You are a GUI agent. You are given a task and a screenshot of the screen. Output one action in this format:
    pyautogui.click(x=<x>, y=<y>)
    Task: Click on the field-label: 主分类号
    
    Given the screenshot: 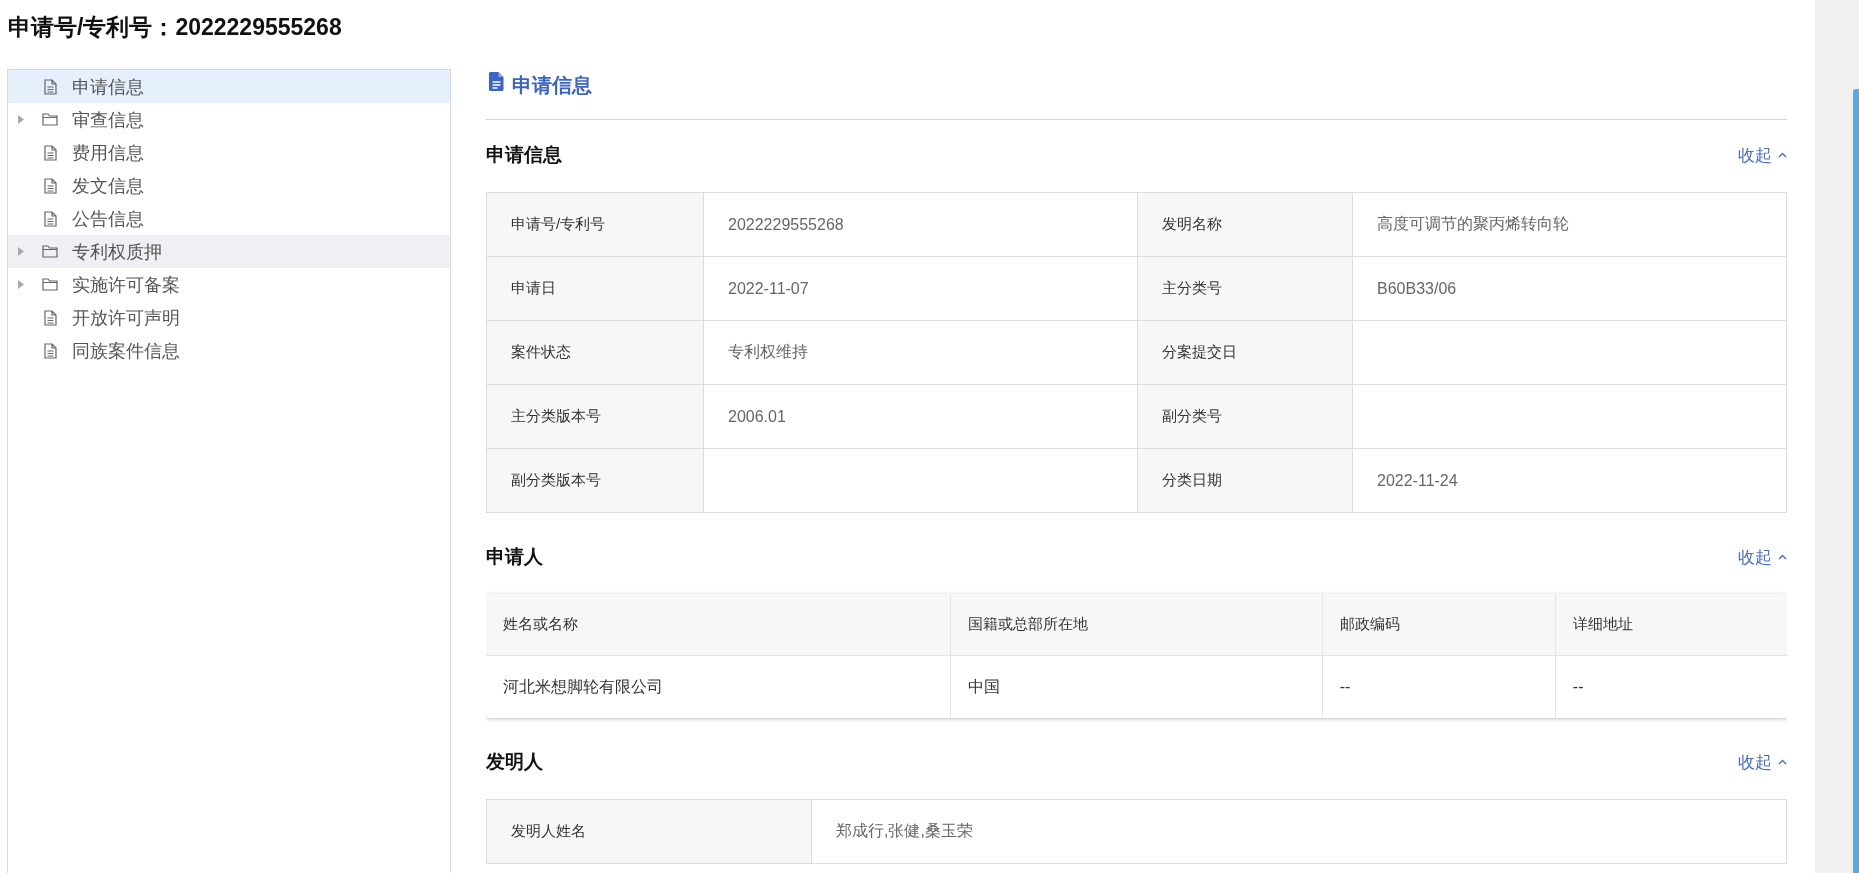 What is the action you would take?
    pyautogui.click(x=1245, y=289)
    